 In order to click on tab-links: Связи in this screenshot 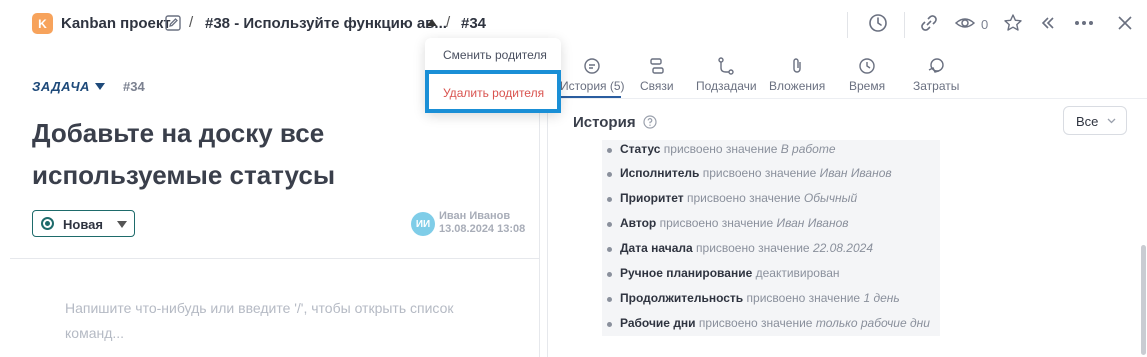, I will do `click(657, 74)`.